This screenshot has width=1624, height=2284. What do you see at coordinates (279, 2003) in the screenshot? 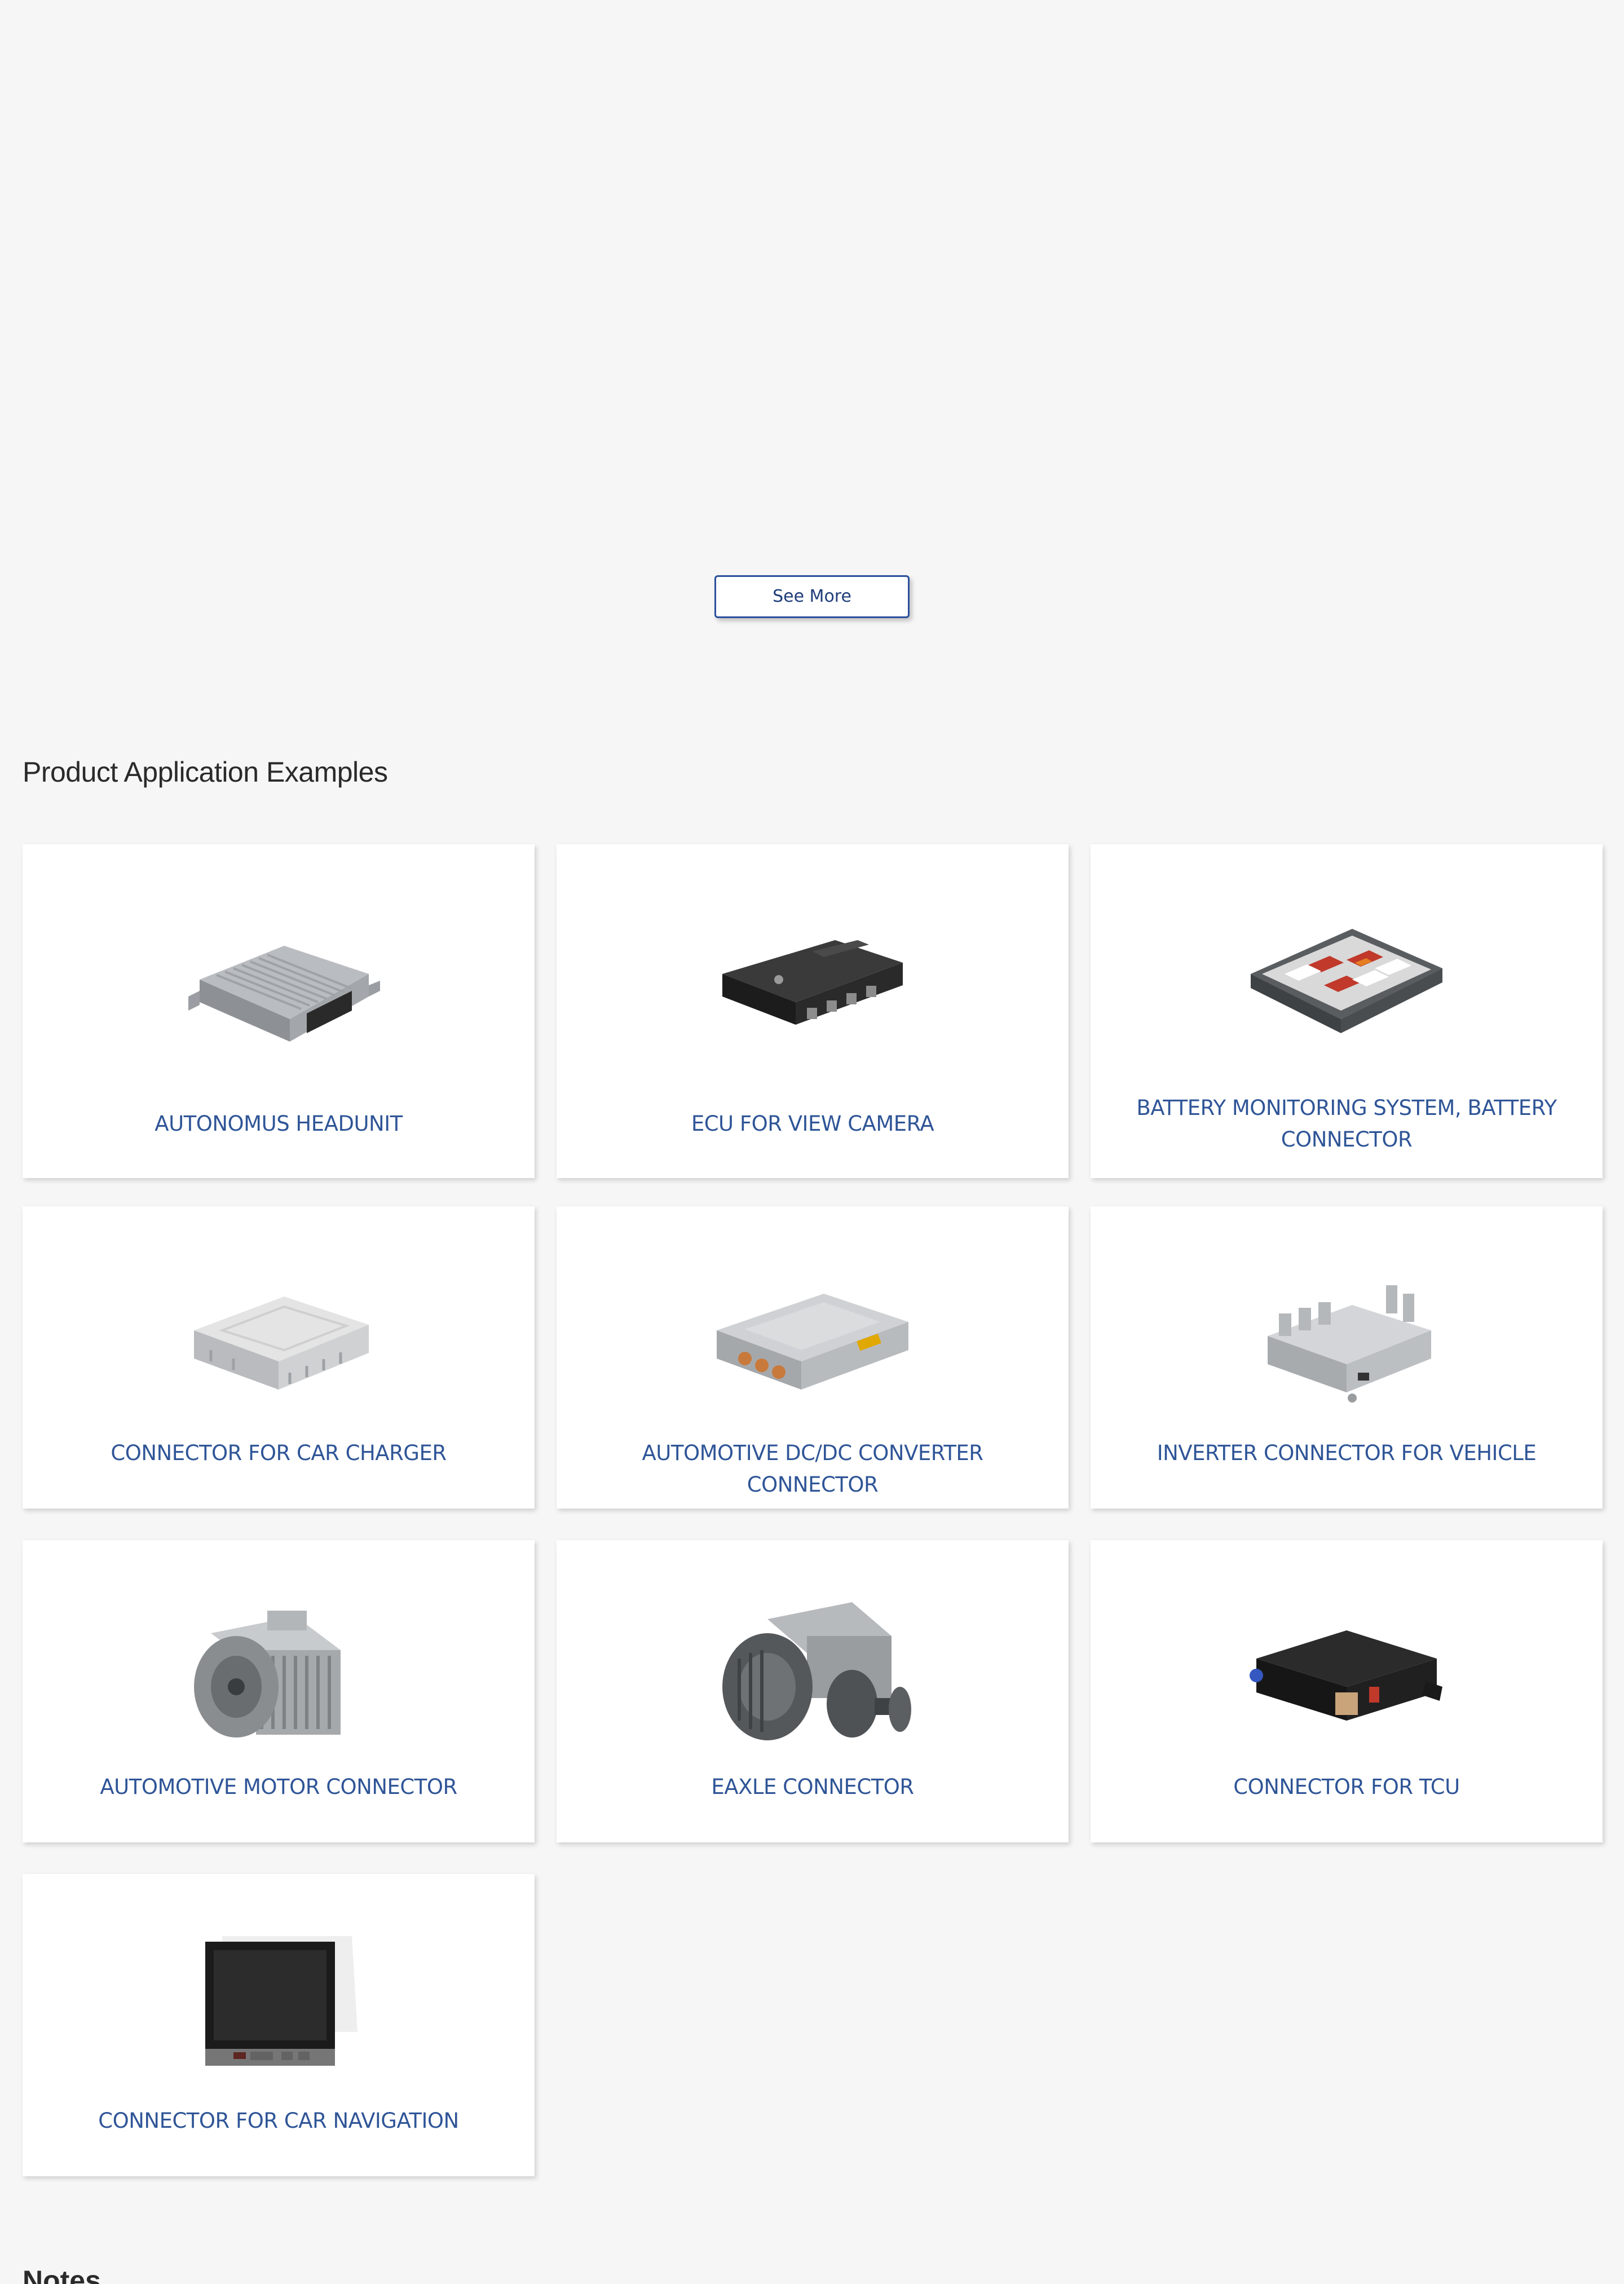
I see `navigation-display-icon` at bounding box center [279, 2003].